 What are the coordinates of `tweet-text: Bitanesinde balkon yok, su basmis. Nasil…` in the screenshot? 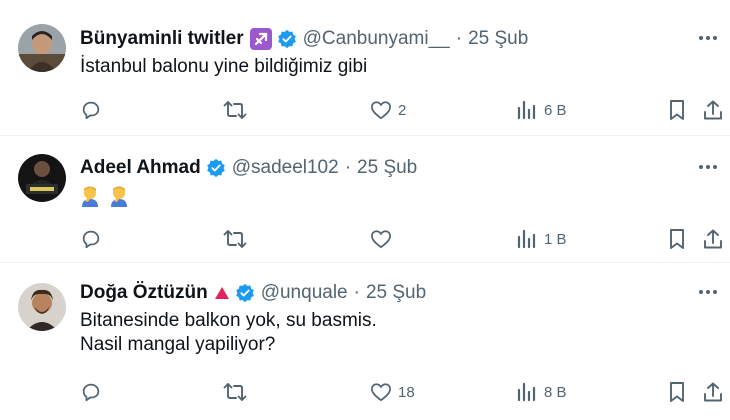 It's located at (228, 333).